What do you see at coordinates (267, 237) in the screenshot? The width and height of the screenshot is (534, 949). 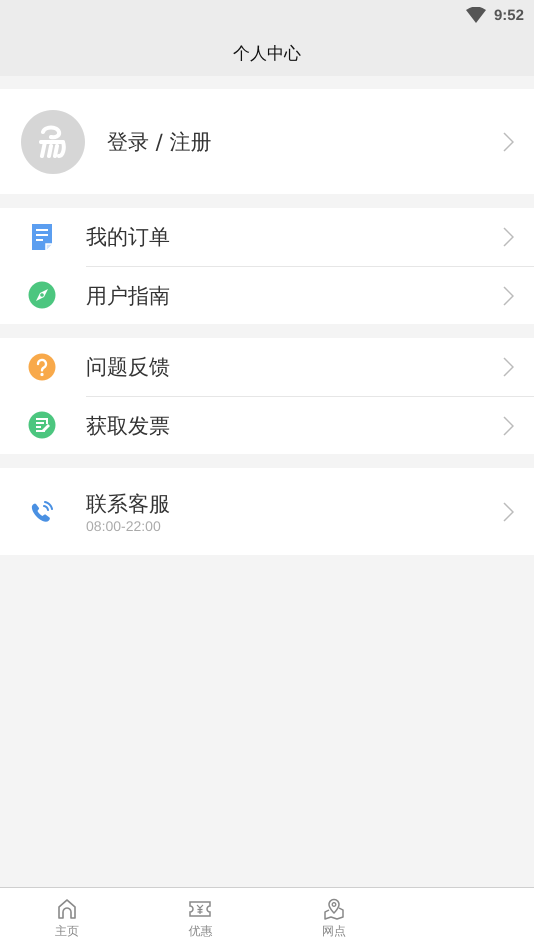 I see `menu-row: 我的订单` at bounding box center [267, 237].